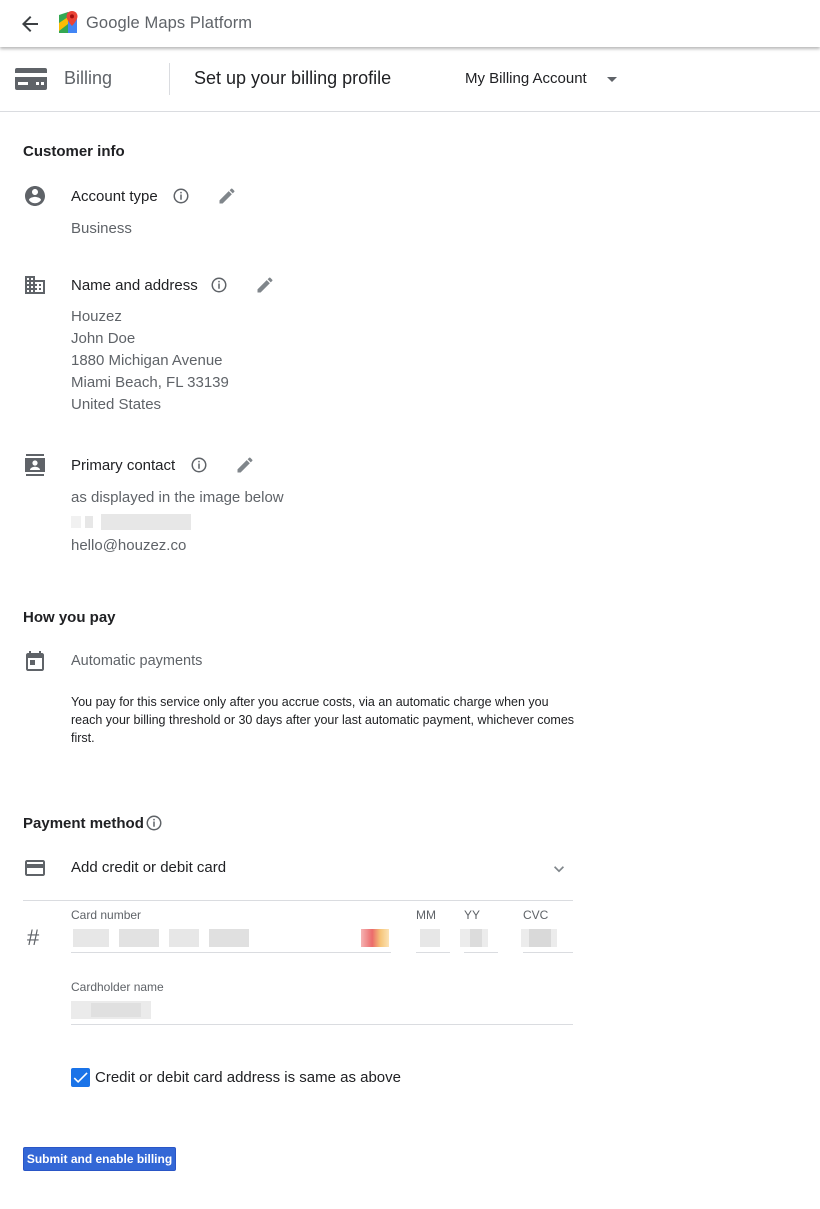  What do you see at coordinates (149, 867) in the screenshot?
I see `payment-method-select-label: Add credit or debit card` at bounding box center [149, 867].